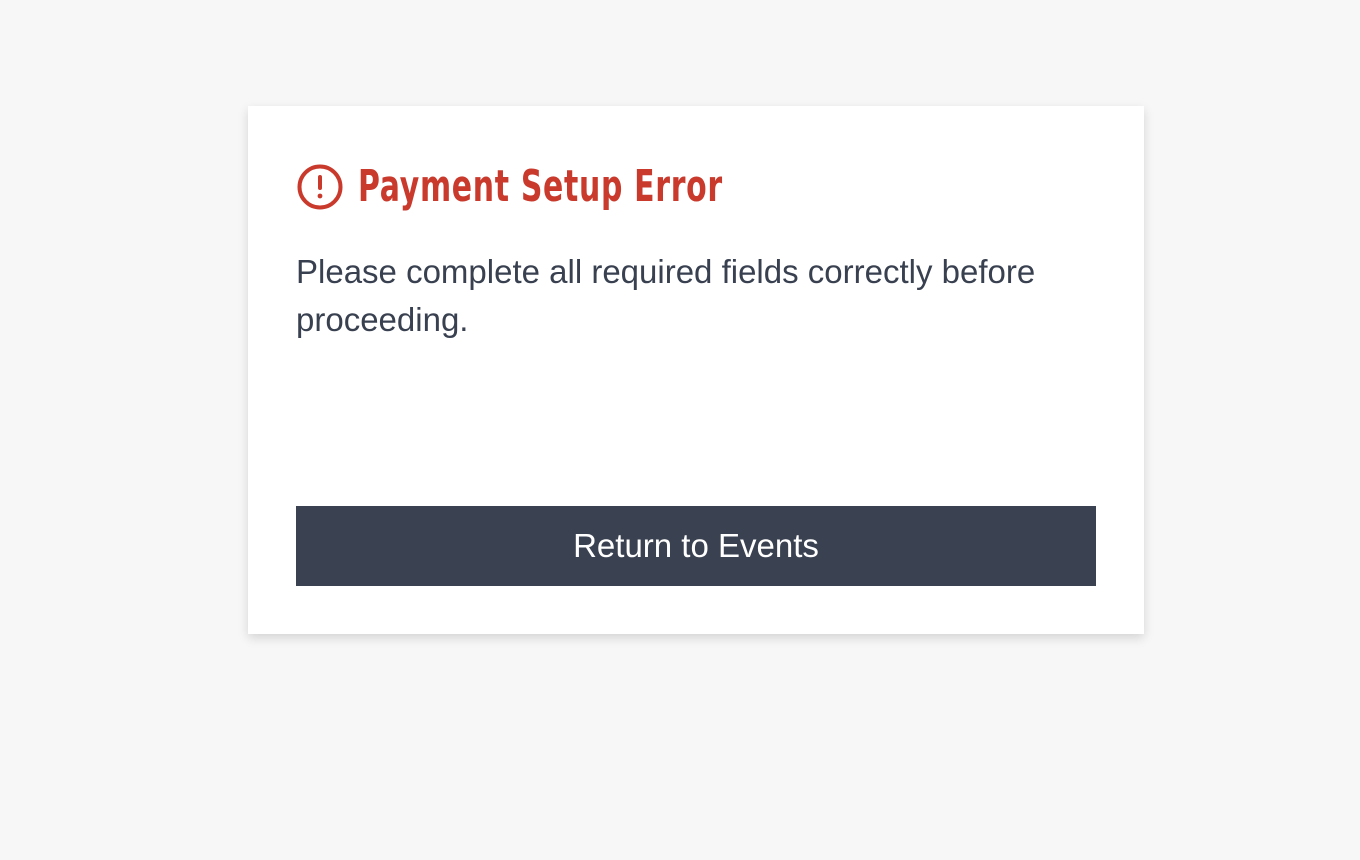  I want to click on error-title: Payment Setup Error, so click(540, 186).